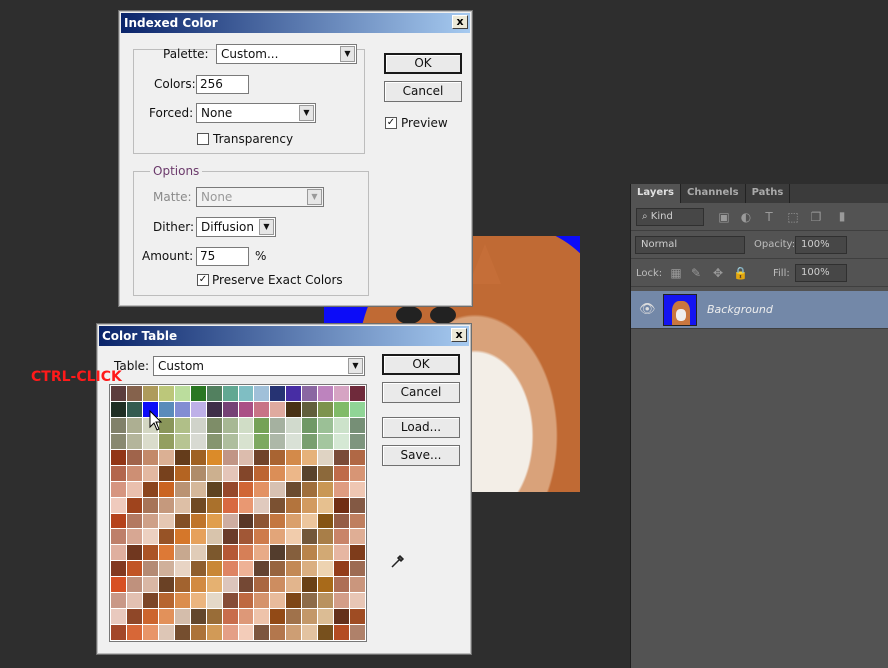  Describe the element at coordinates (718, 273) in the screenshot. I see `lock-move-icon: ✥` at that location.